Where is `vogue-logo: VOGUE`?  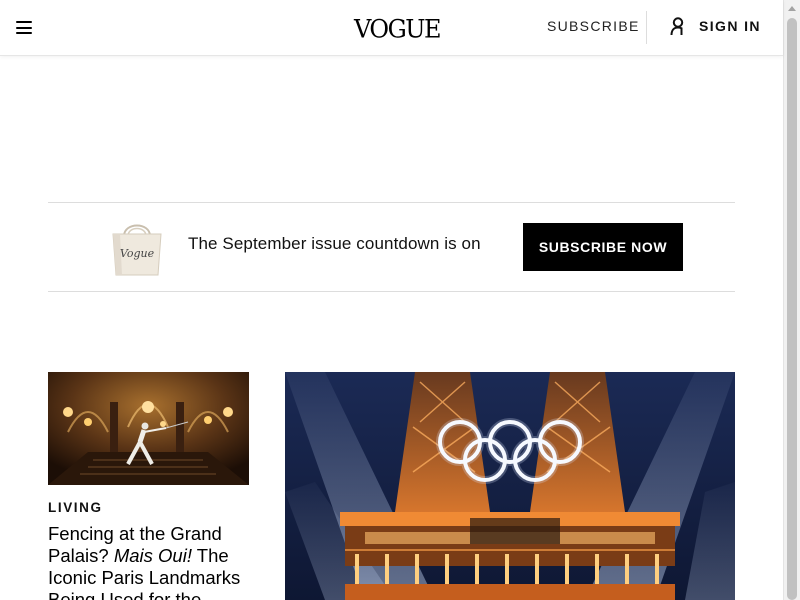 vogue-logo: VOGUE is located at coordinates (398, 29).